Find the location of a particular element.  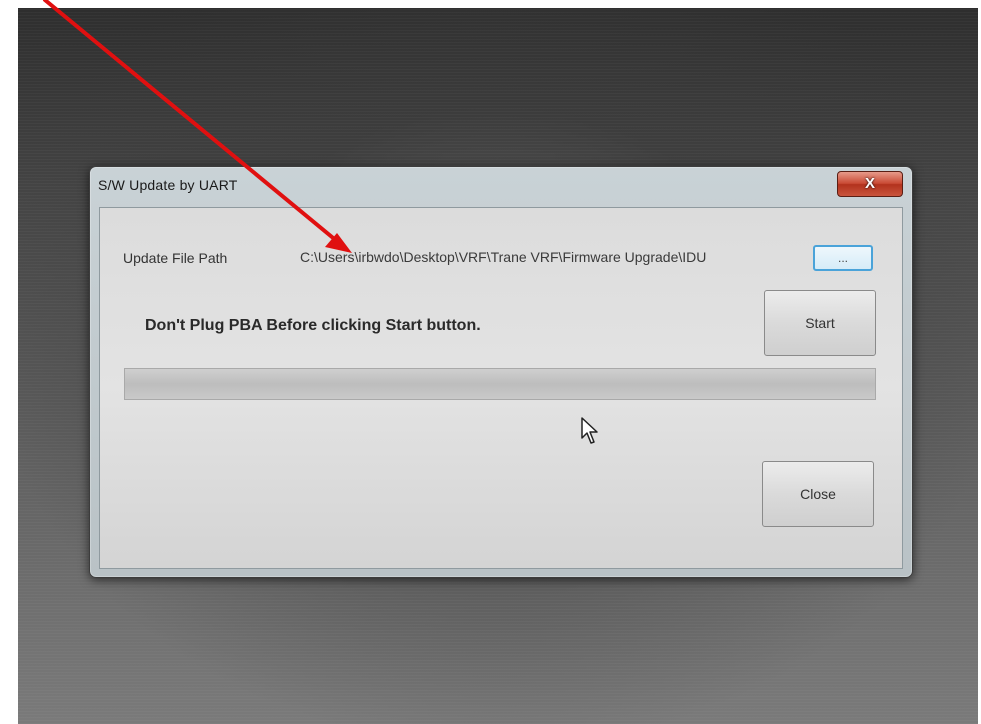

window-title: S/W Update by UART is located at coordinates (168, 185).